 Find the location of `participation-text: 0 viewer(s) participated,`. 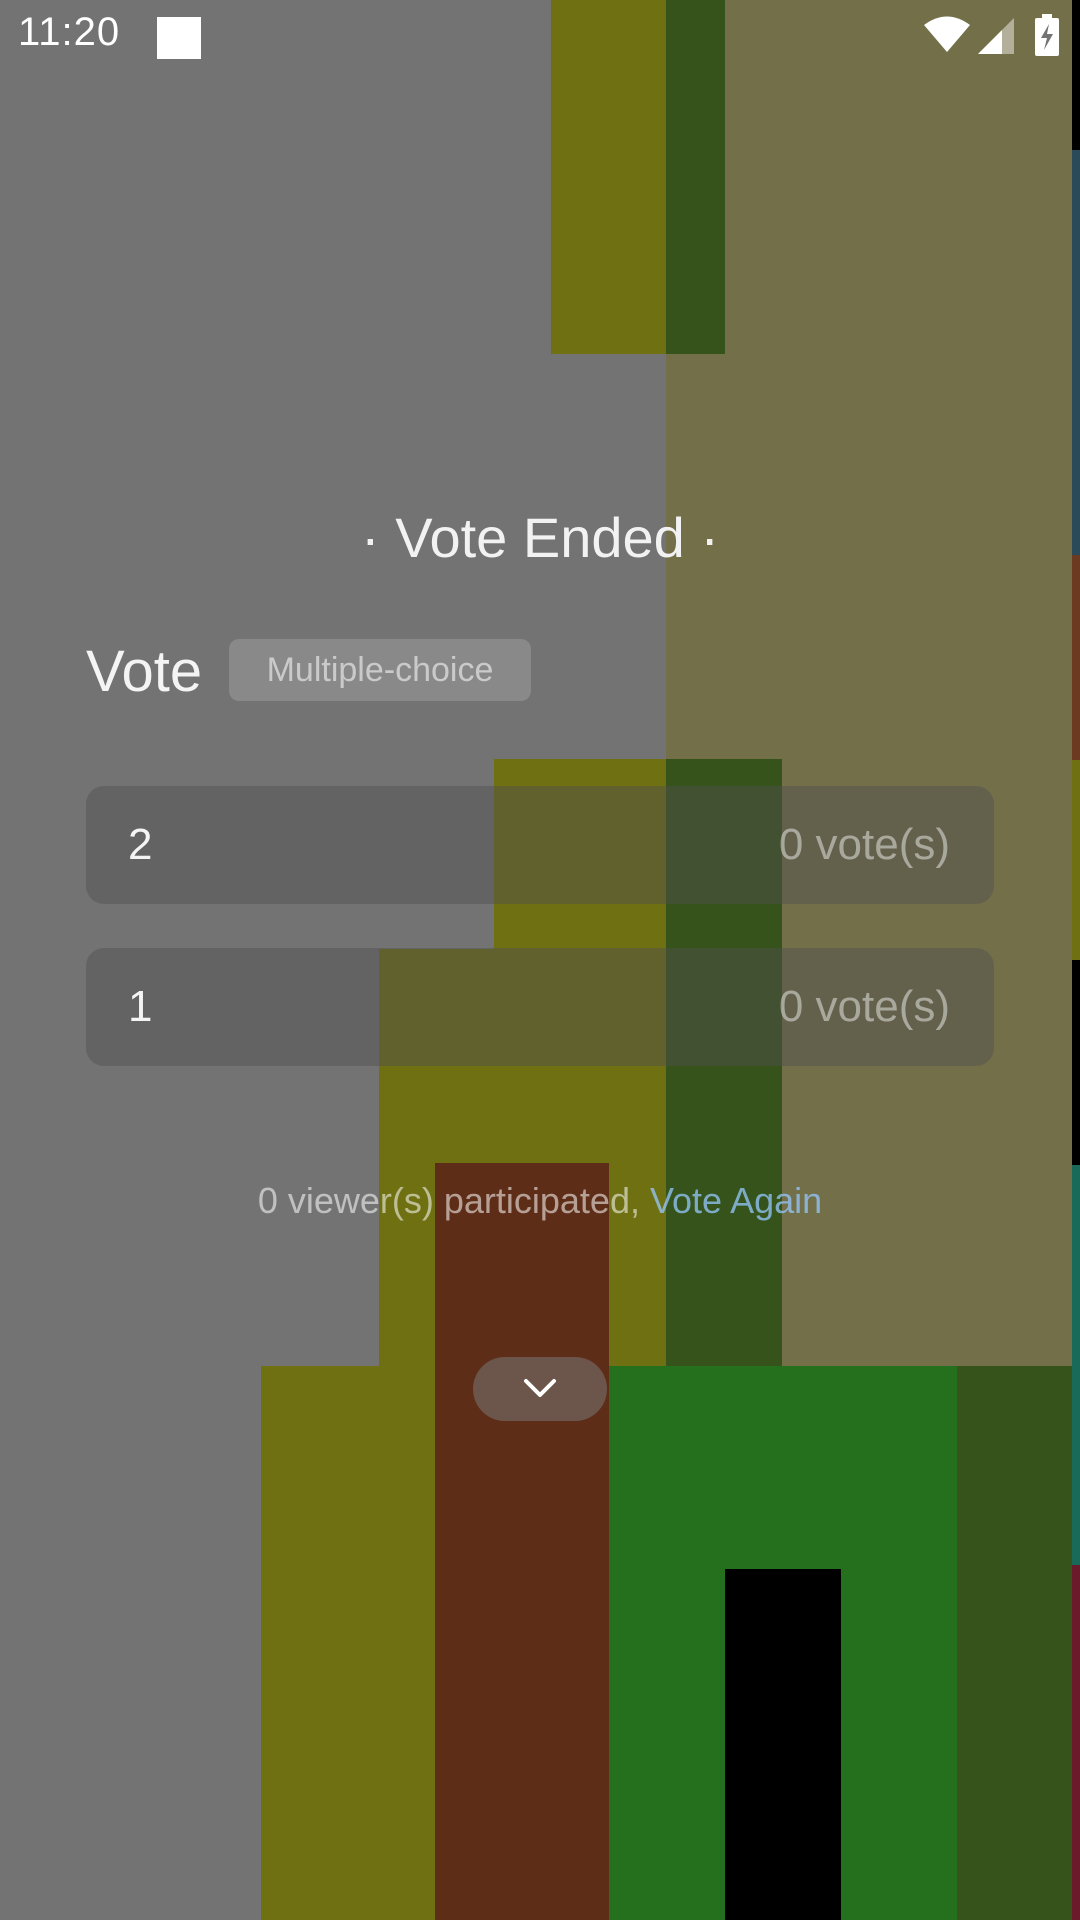

participation-text: 0 viewer(s) participated, is located at coordinates (453, 1200).